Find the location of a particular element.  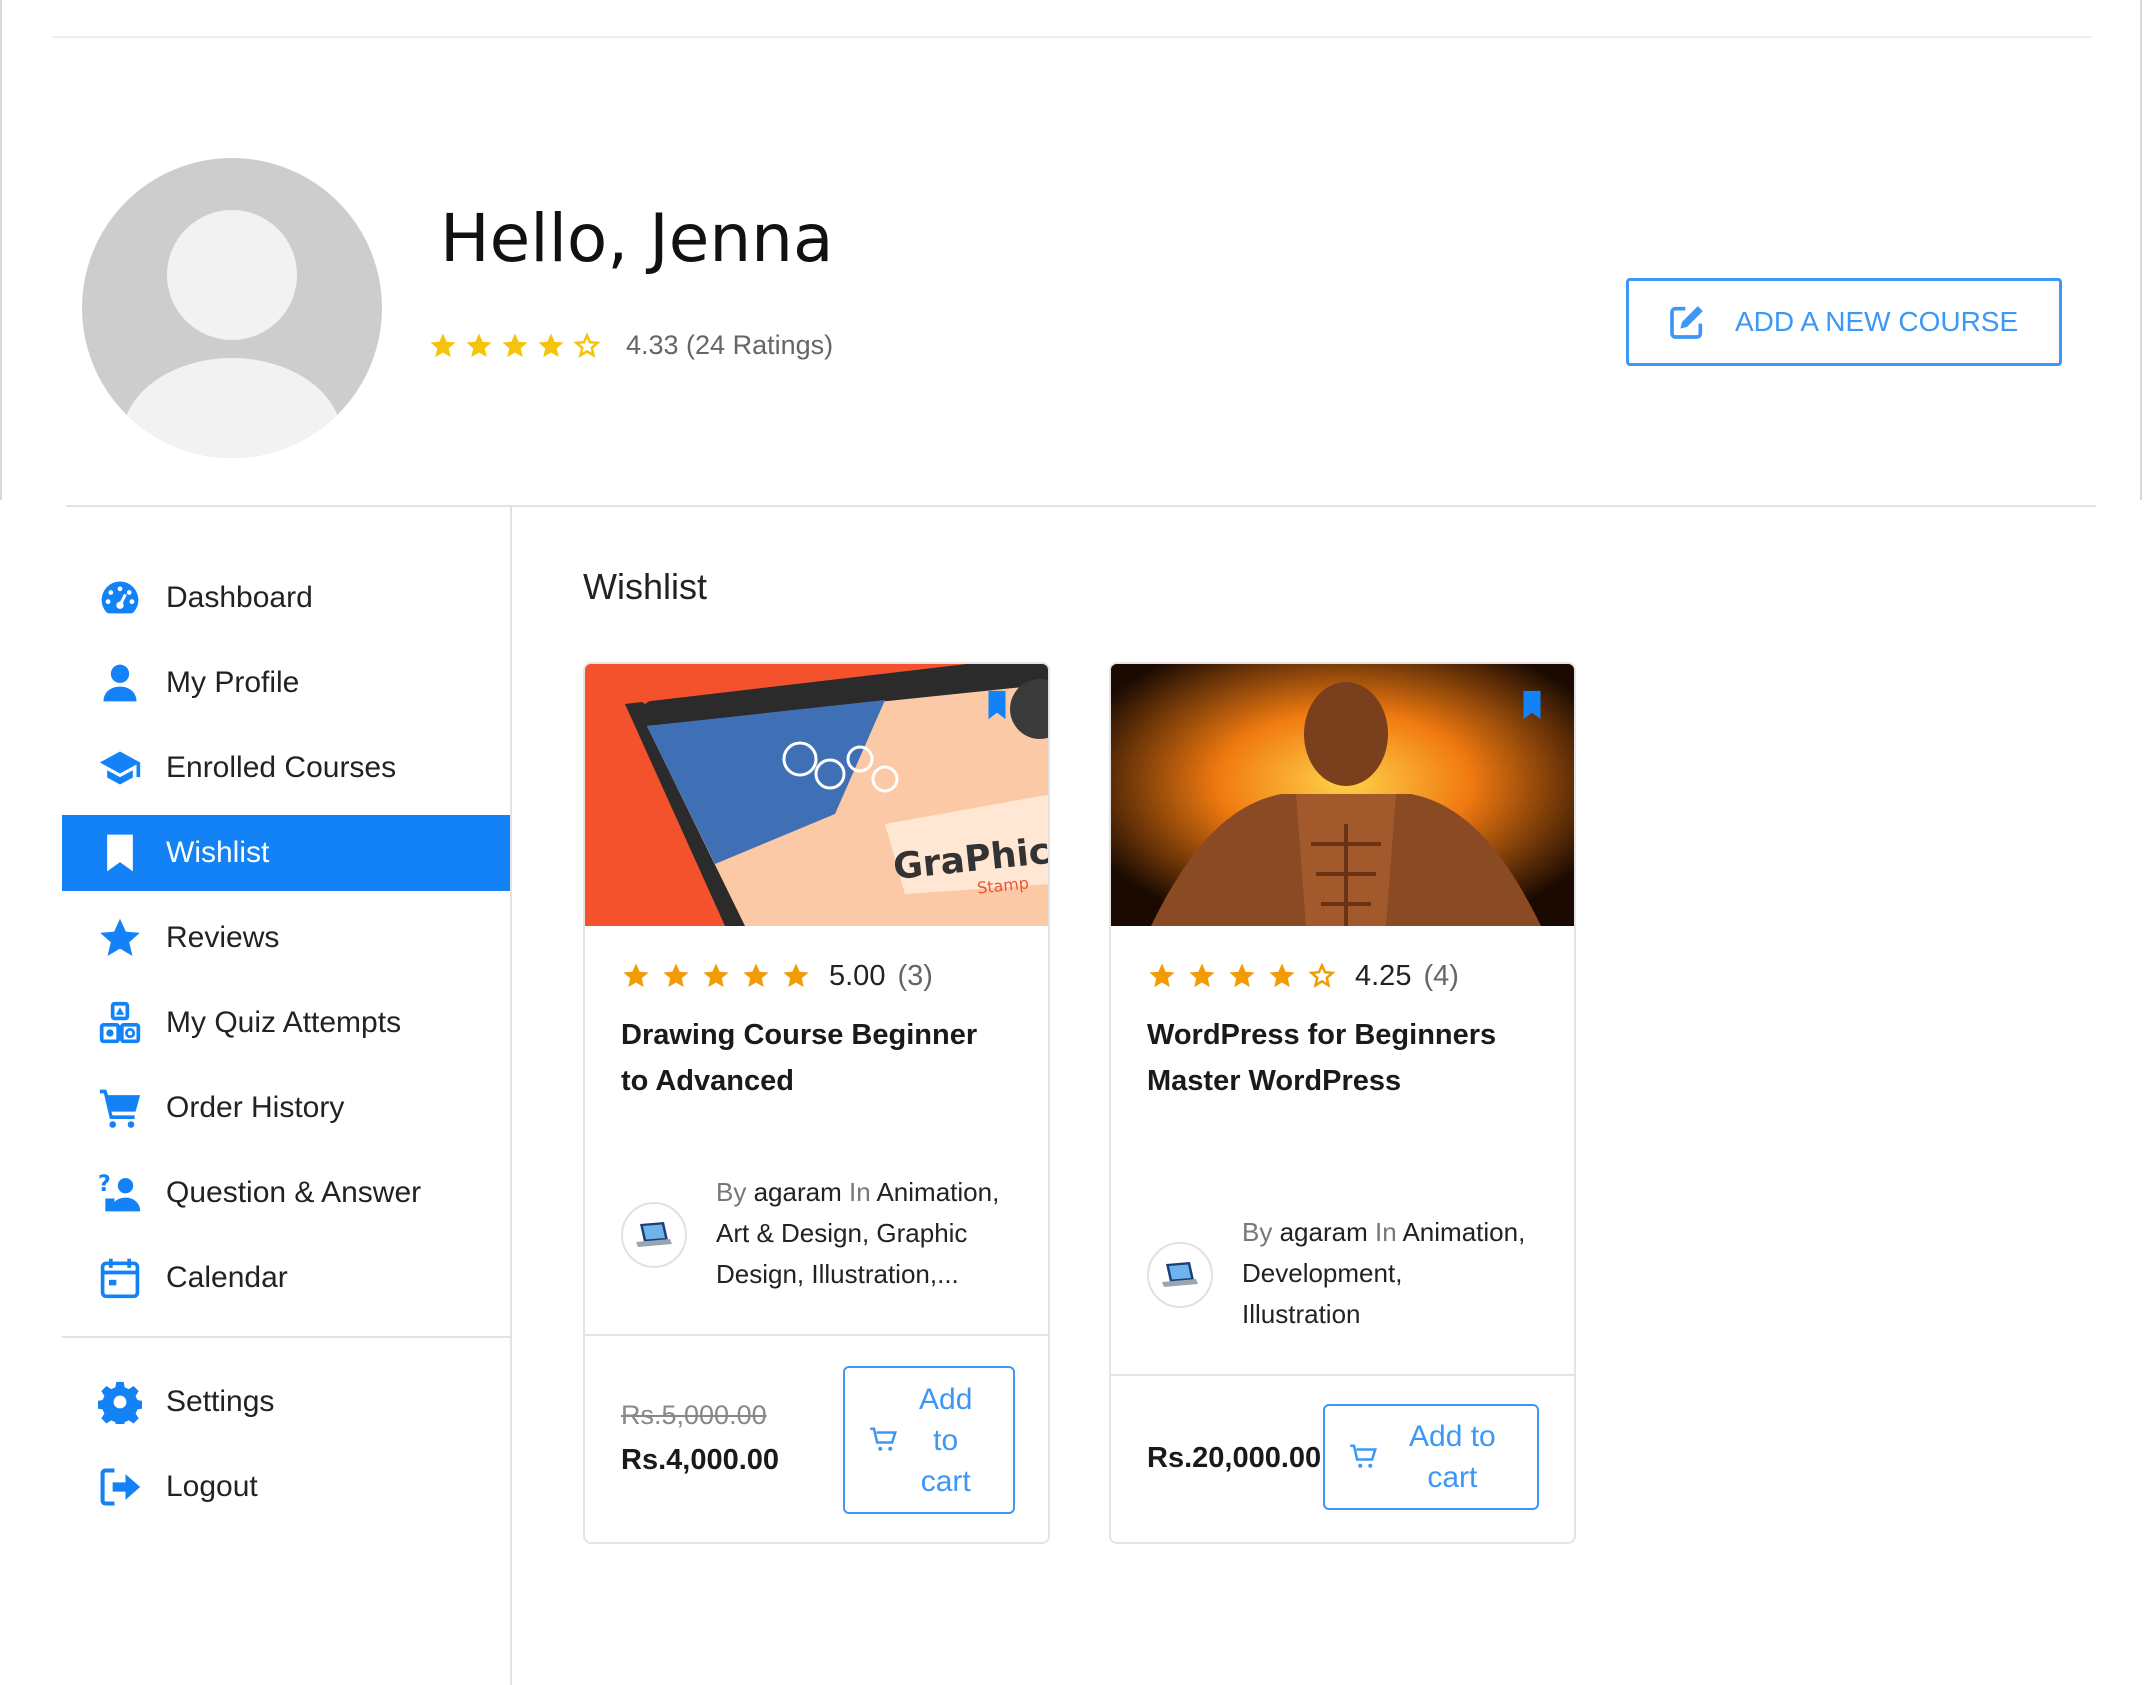

course-footer: Rs.5,000.00 Rs.4,000.00 Add to cart is located at coordinates (816, 1438).